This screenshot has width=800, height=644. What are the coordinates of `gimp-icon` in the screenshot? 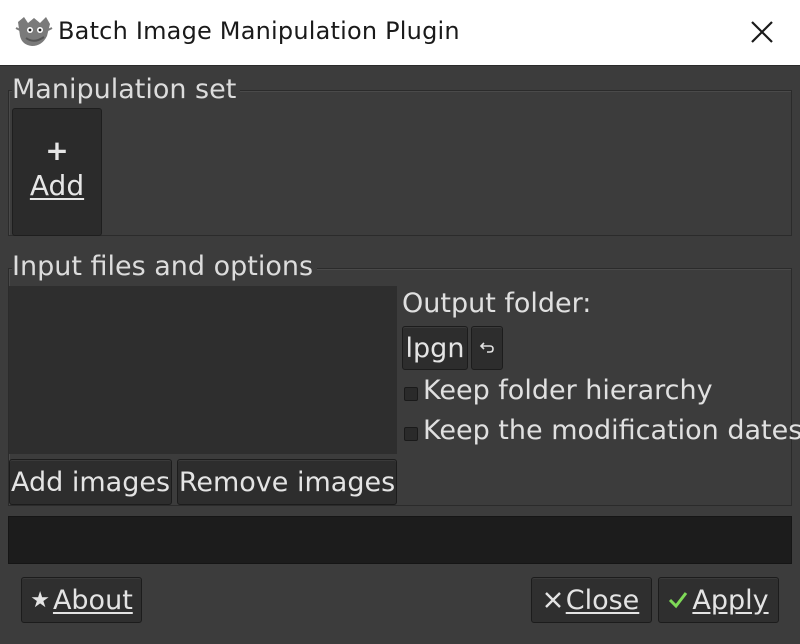 It's located at (34, 31).